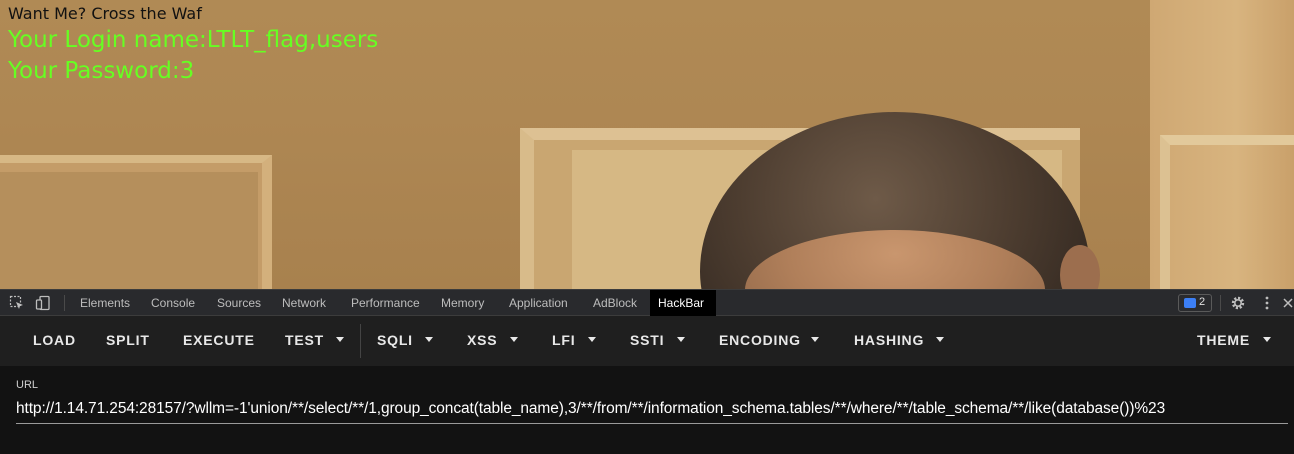 This screenshot has width=1294, height=454. Describe the element at coordinates (105, 303) in the screenshot. I see `tab-elements: Elements` at that location.